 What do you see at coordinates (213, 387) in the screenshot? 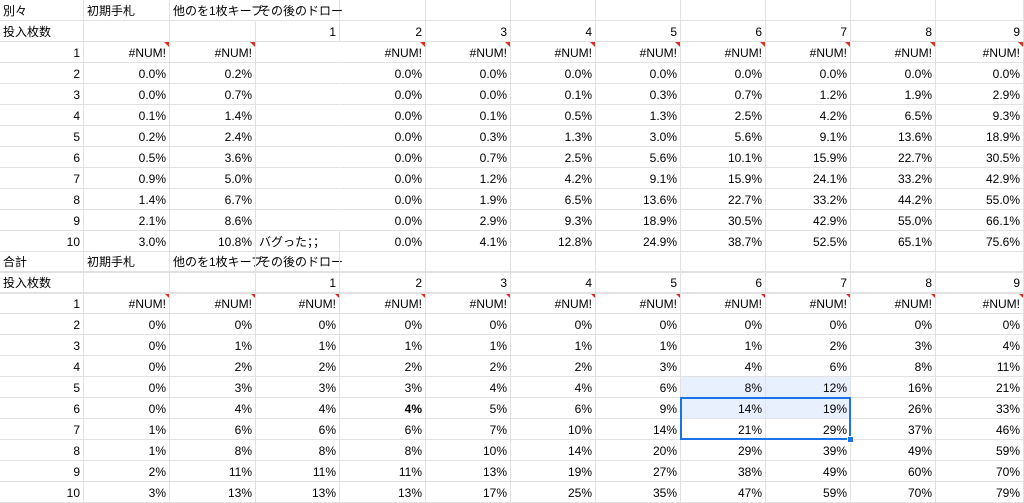
I see `keep-one-value: 3%` at bounding box center [213, 387].